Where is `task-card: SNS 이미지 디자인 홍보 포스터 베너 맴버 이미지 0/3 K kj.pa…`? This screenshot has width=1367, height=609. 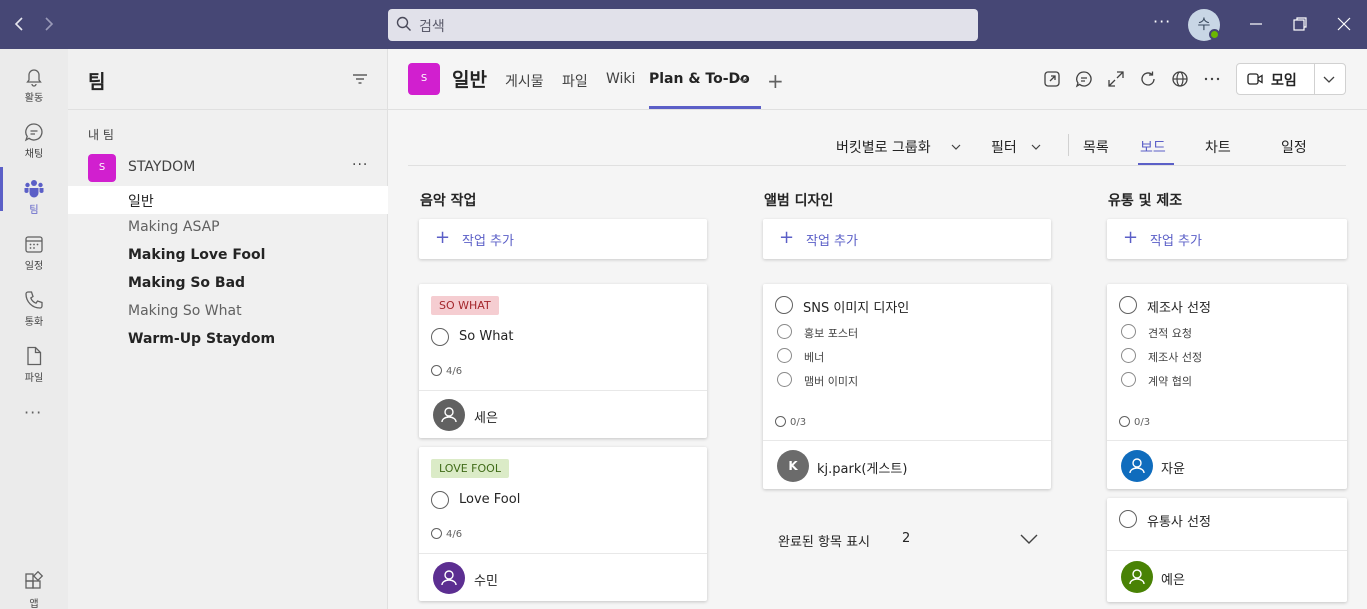 task-card: SNS 이미지 디자인 홍보 포스터 베너 맴버 이미지 0/3 K kj.pa… is located at coordinates (907, 386).